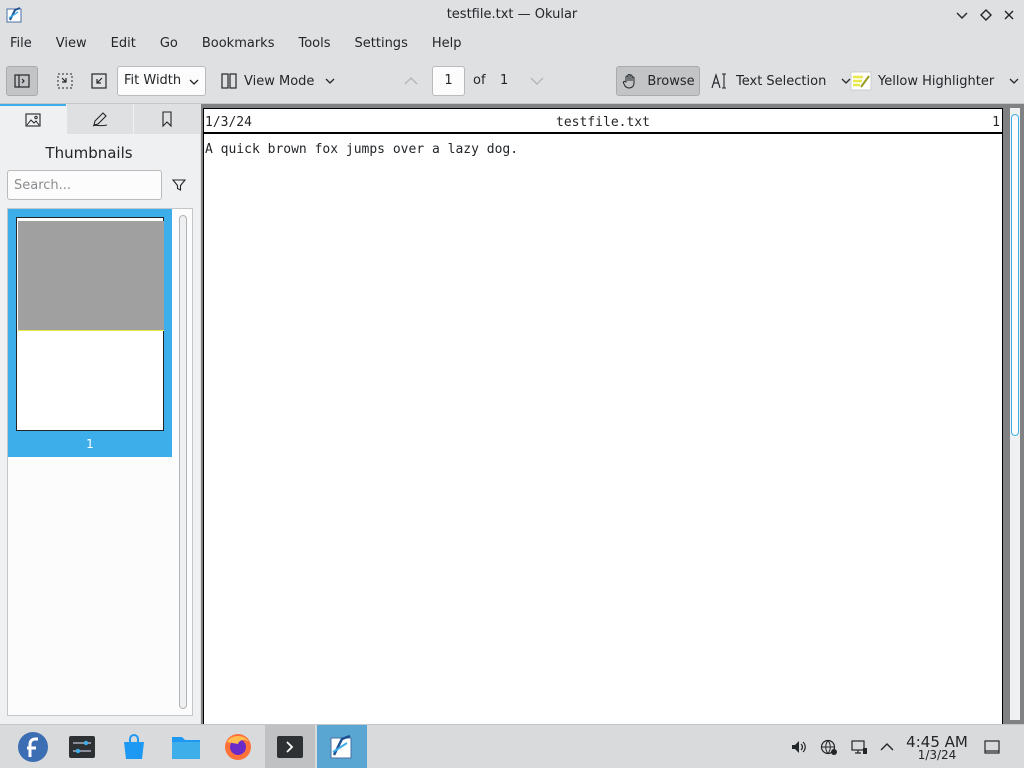 This screenshot has height=768, width=1024. I want to click on terminal-task, so click(290, 746).